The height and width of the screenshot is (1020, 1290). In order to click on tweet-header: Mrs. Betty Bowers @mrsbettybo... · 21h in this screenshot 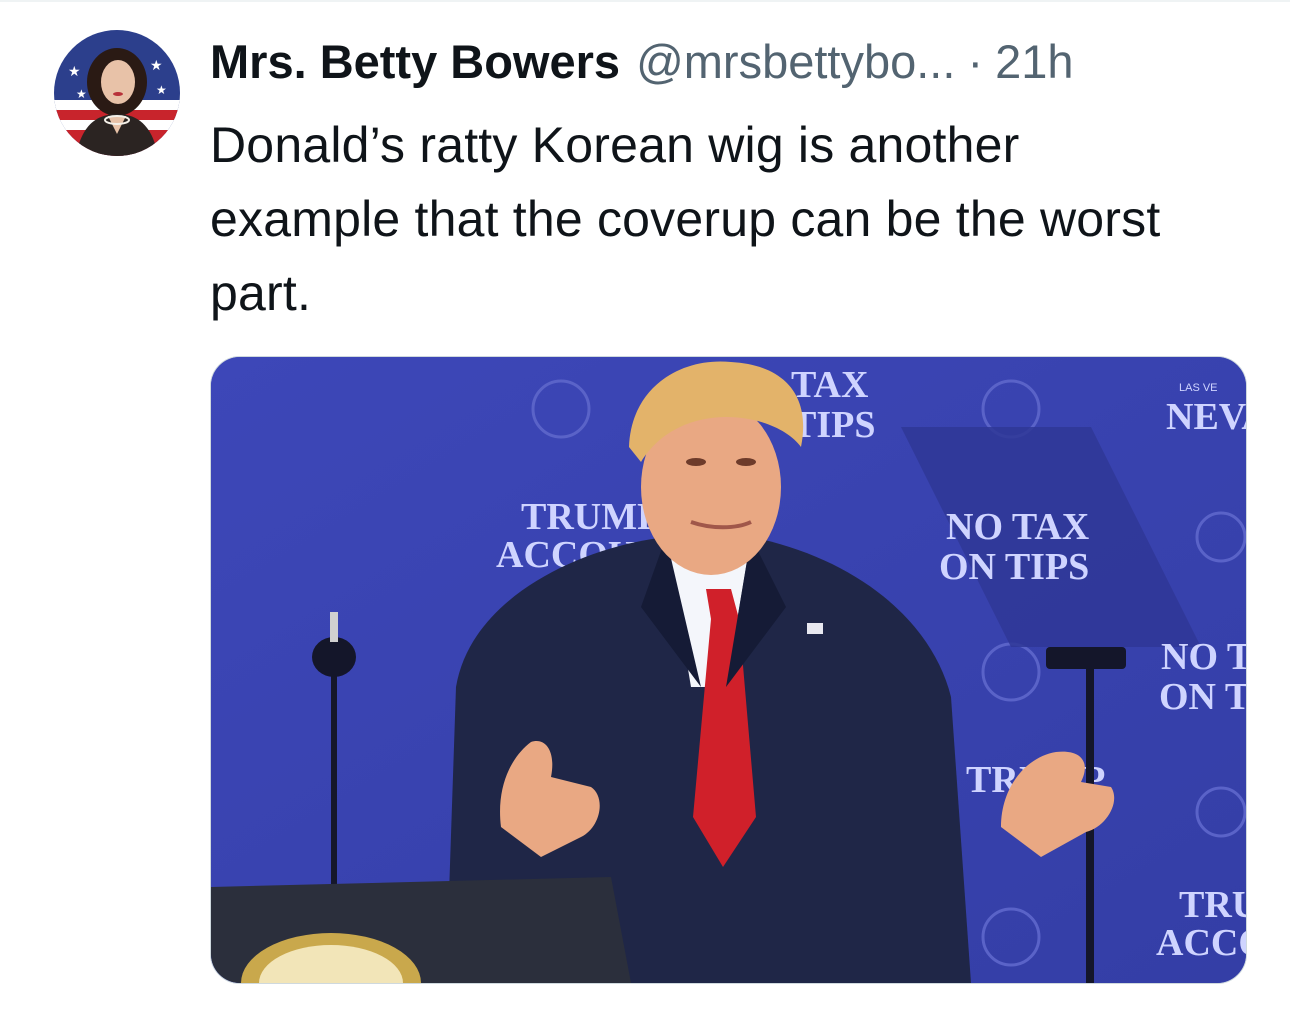, I will do `click(730, 62)`.